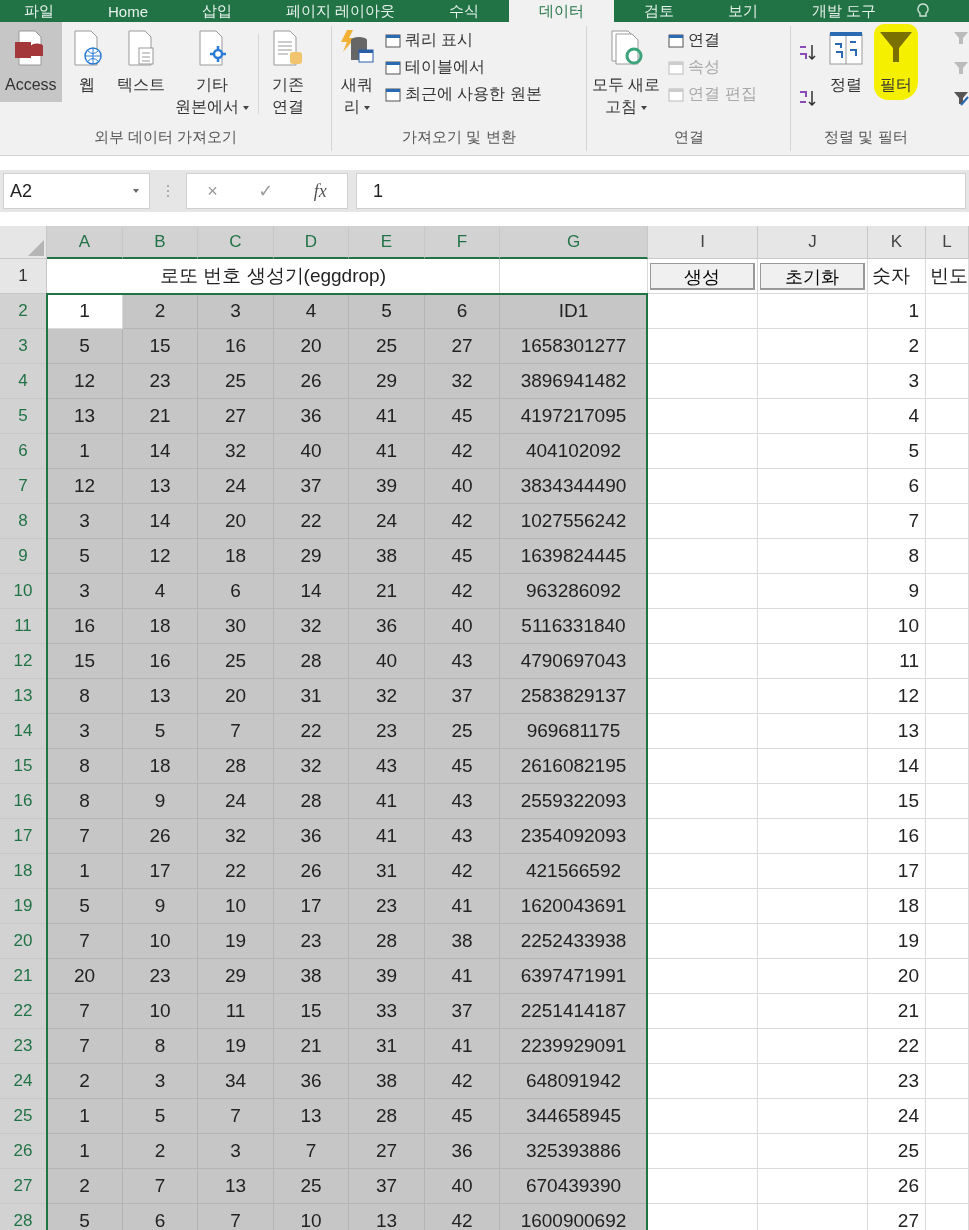  What do you see at coordinates (813, 242) in the screenshot?
I see `column-header: J` at bounding box center [813, 242].